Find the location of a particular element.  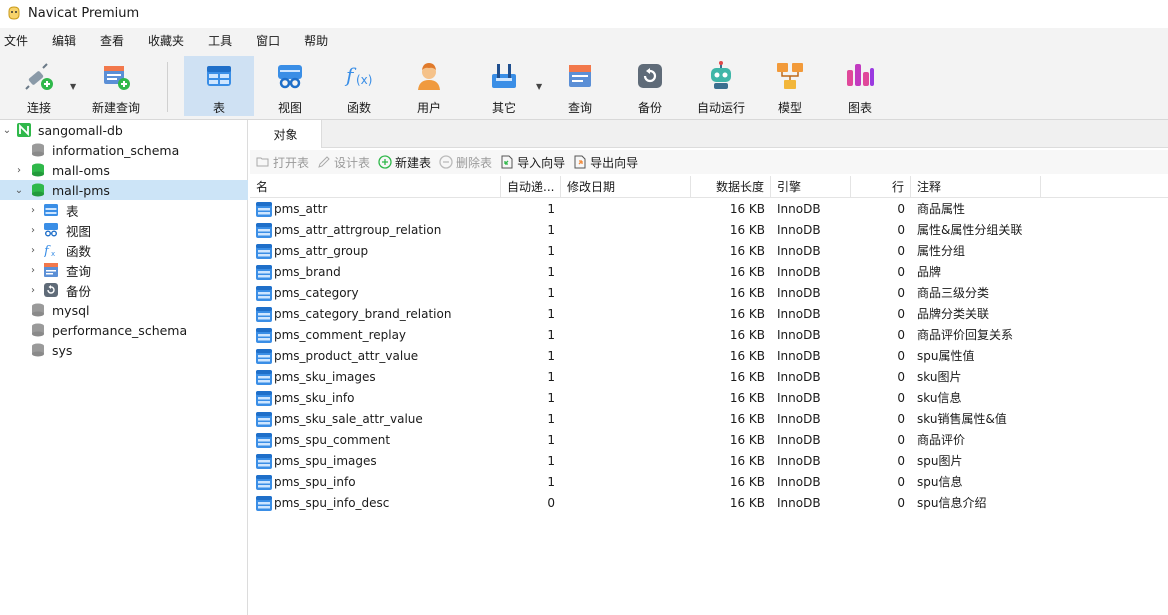

connect-button: 连接 is located at coordinates (39, 86).